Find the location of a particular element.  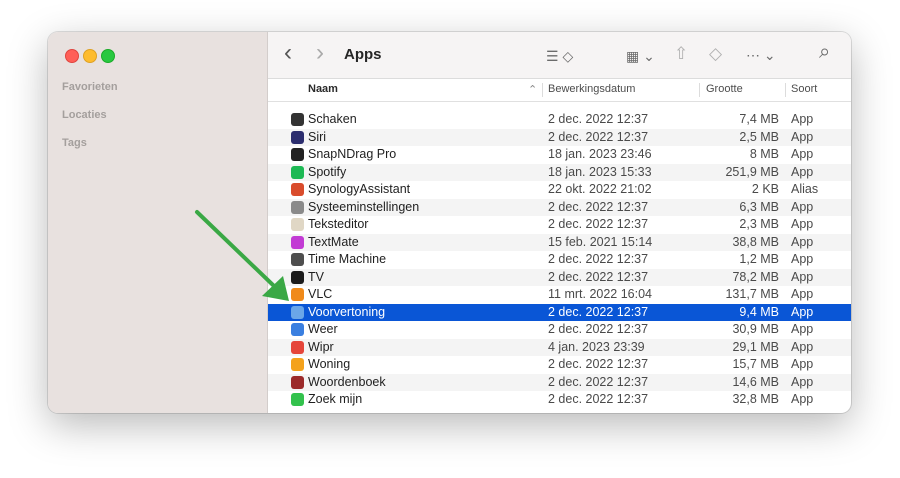

arrow-shaft is located at coordinates (235, 249).